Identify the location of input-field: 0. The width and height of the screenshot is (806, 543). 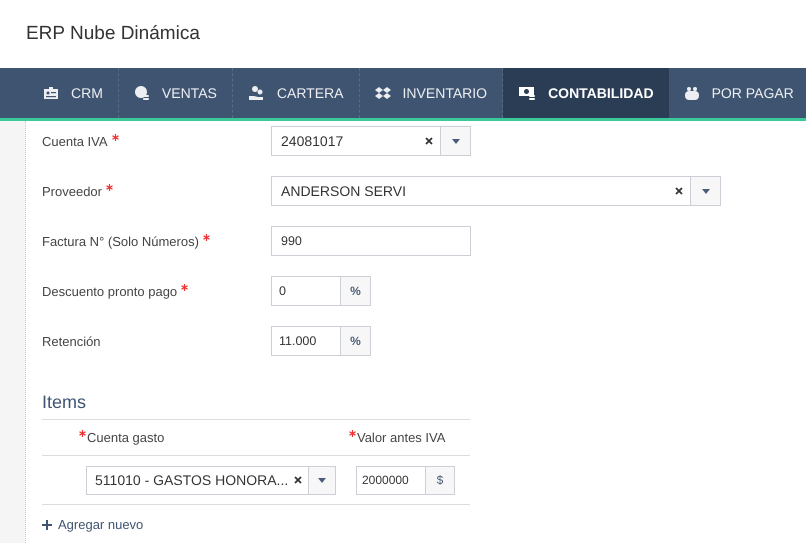
(306, 291).